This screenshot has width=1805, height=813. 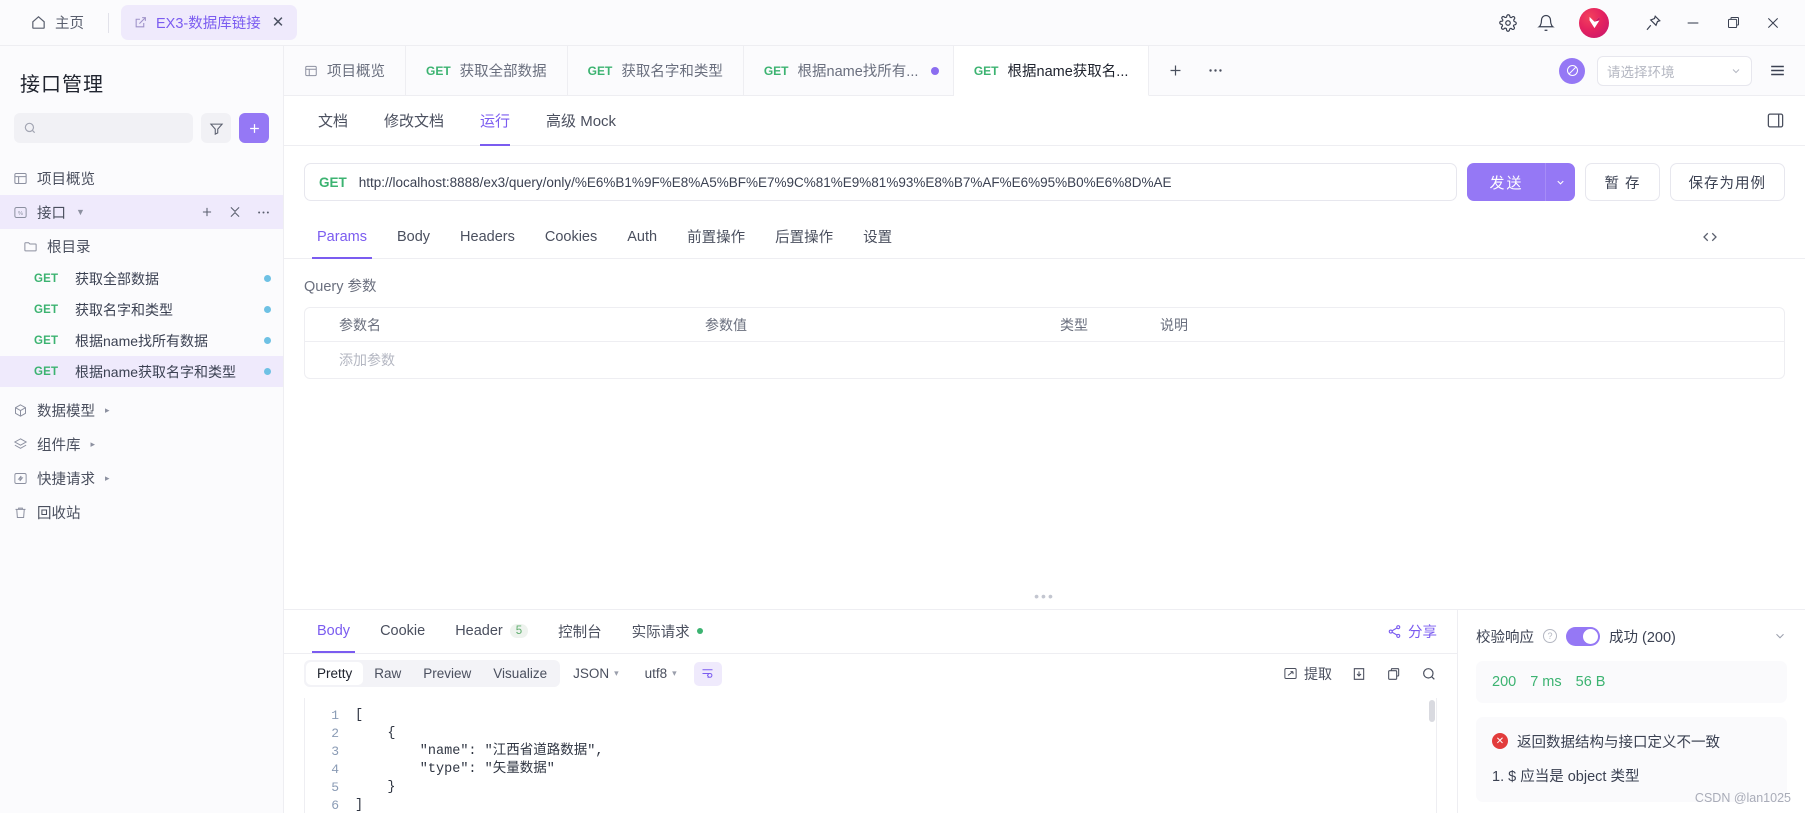 I want to click on rtab-header: Header 5, so click(x=491, y=631).